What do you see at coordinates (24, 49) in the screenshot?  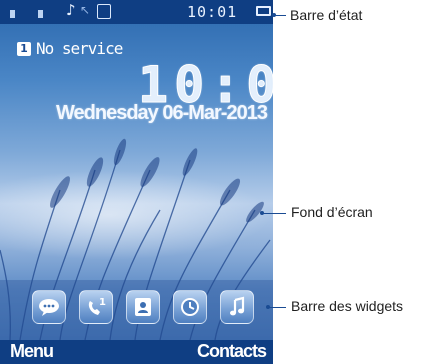 I see `sim-badge: 1` at bounding box center [24, 49].